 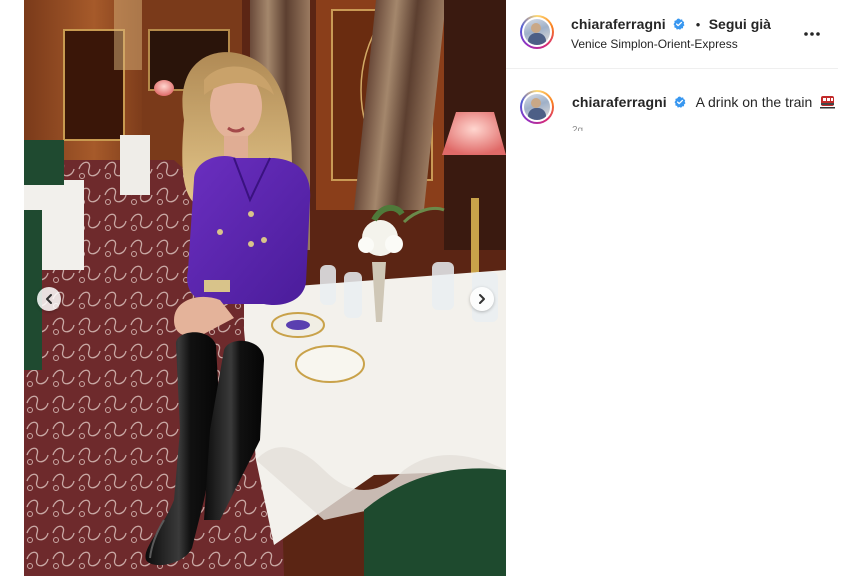 I want to click on caption-username-link: chiaraferragni, so click(x=619, y=102).